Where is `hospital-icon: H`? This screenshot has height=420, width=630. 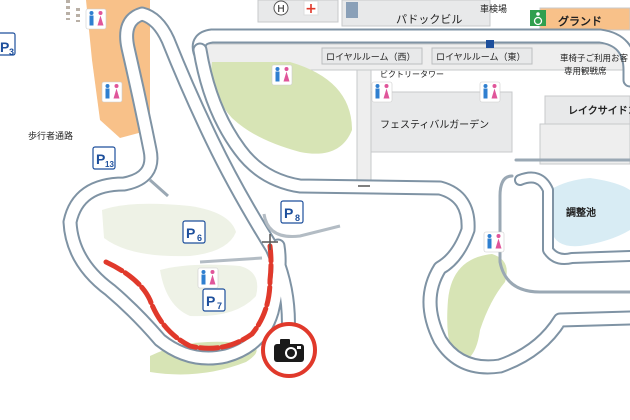 hospital-icon: H is located at coordinates (281, 8).